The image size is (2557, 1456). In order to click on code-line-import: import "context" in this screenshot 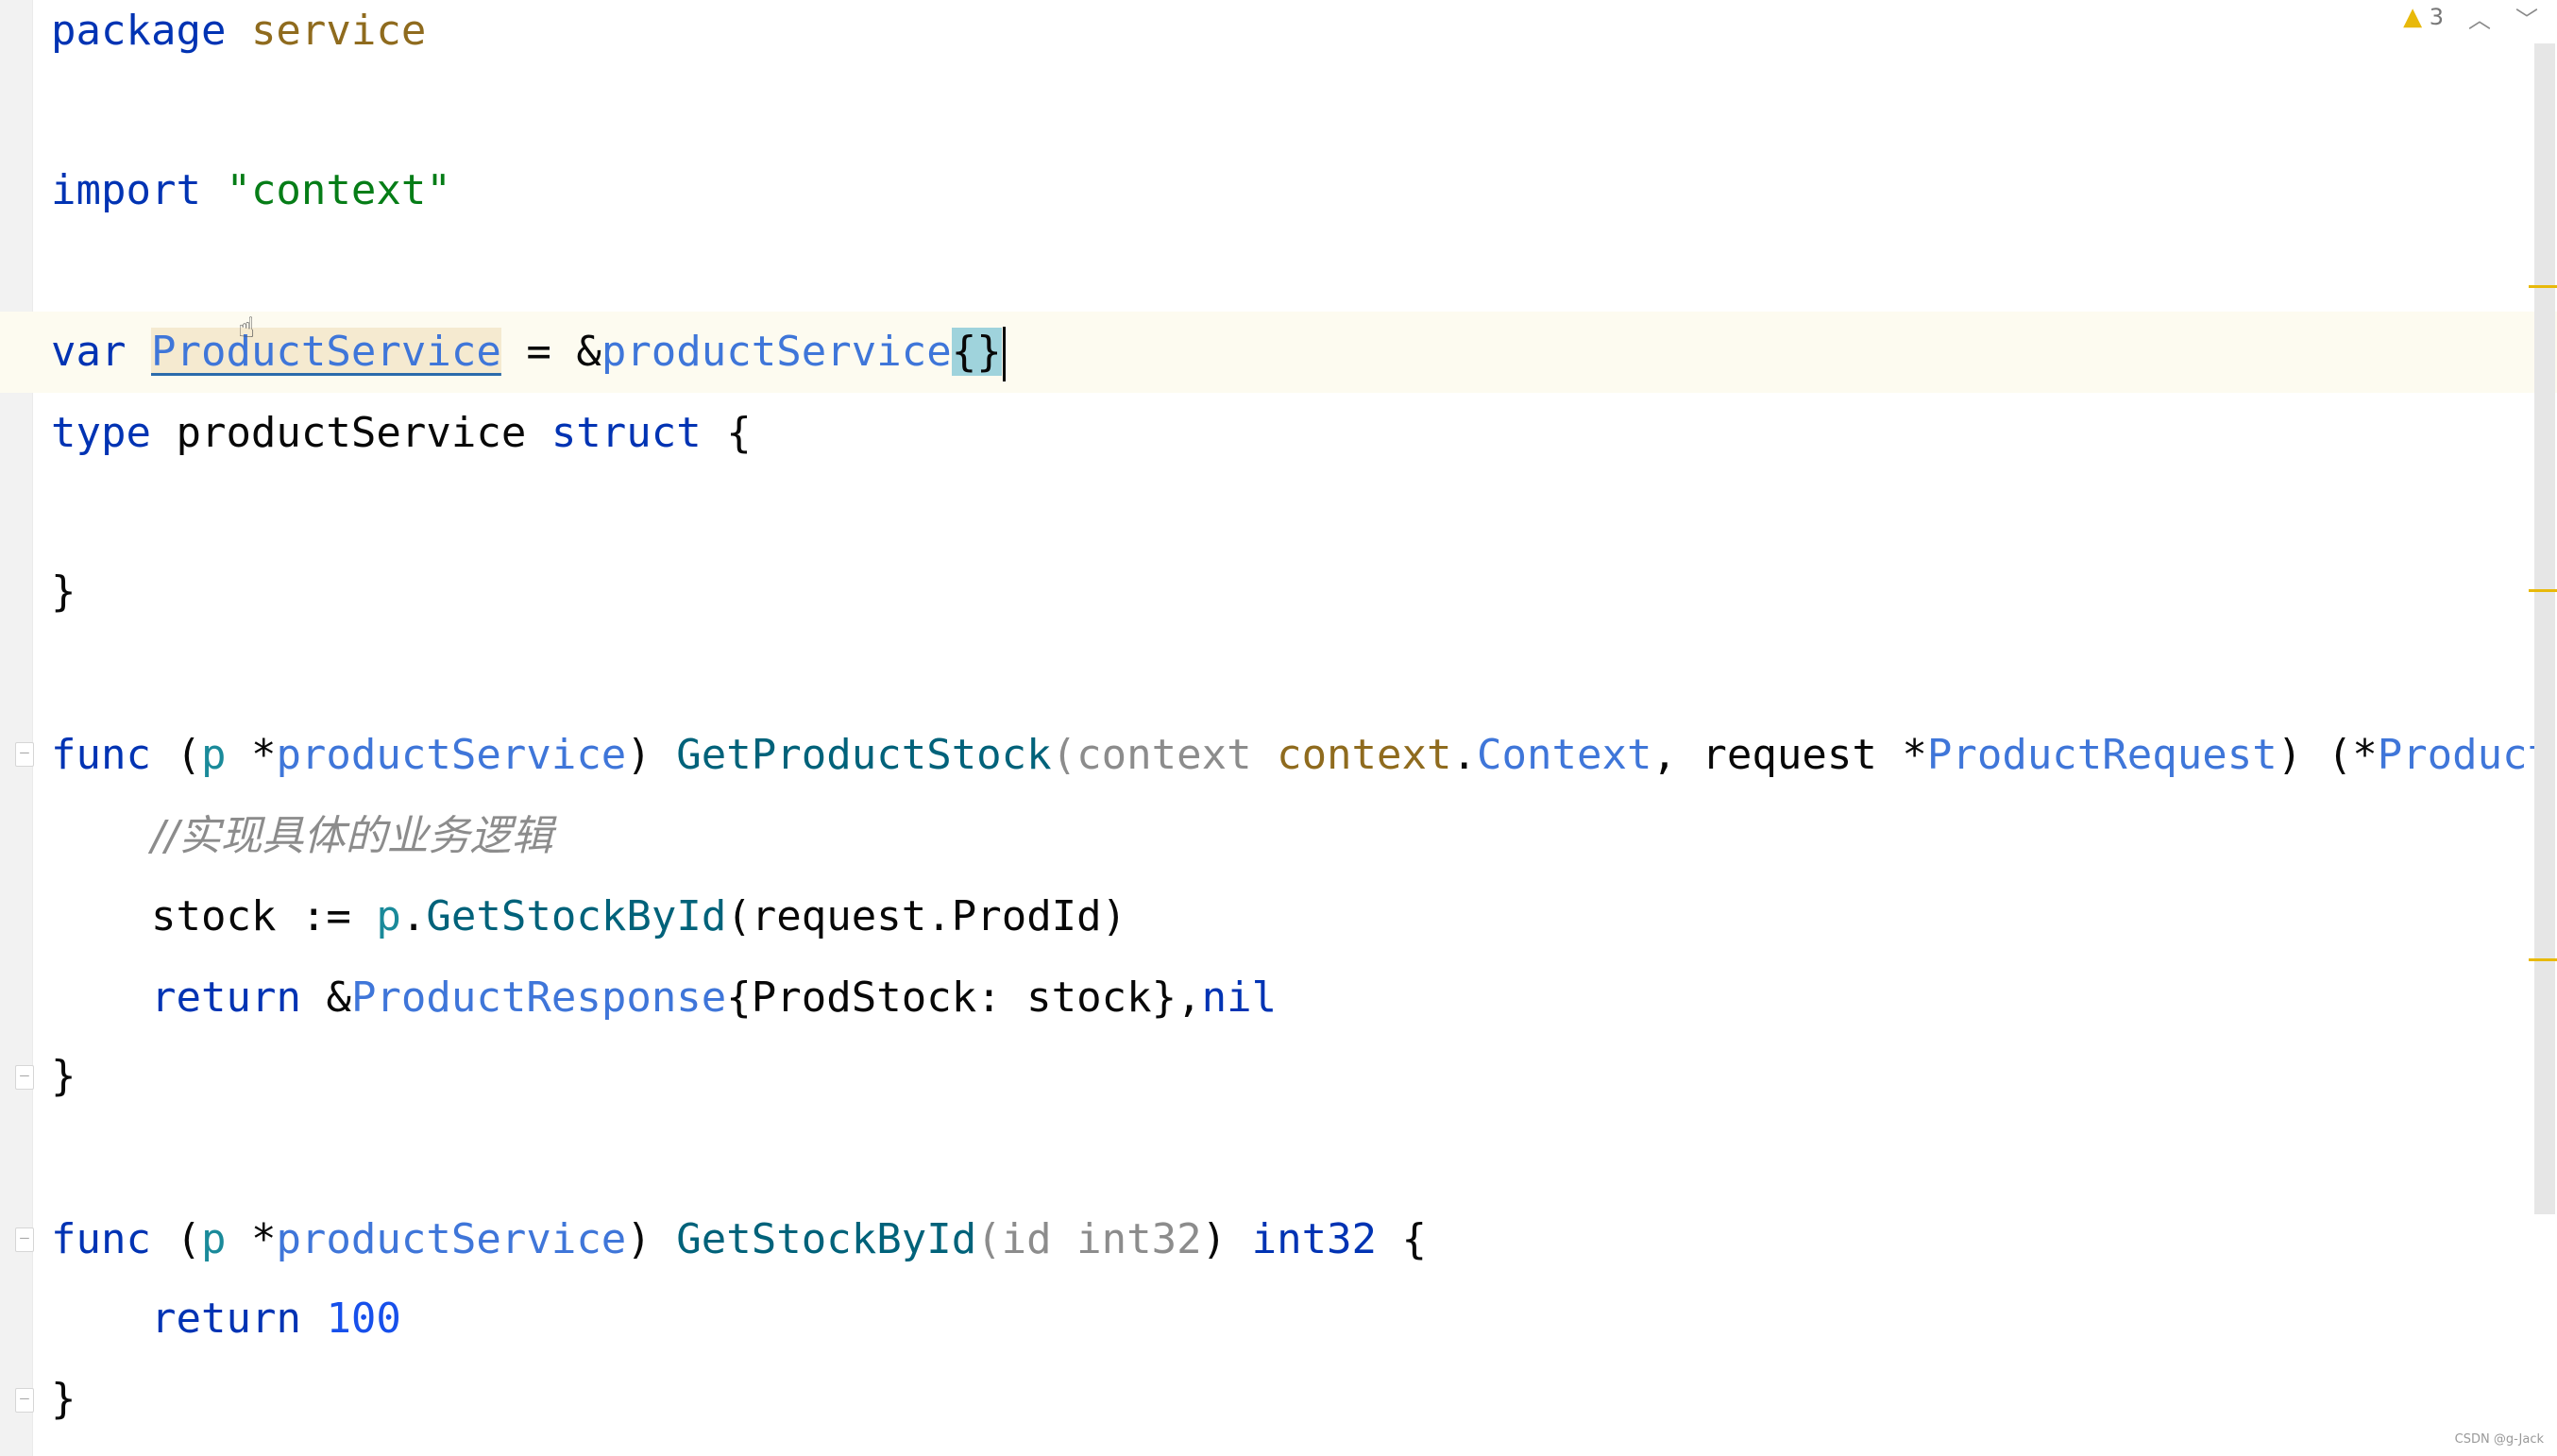, I will do `click(251, 190)`.